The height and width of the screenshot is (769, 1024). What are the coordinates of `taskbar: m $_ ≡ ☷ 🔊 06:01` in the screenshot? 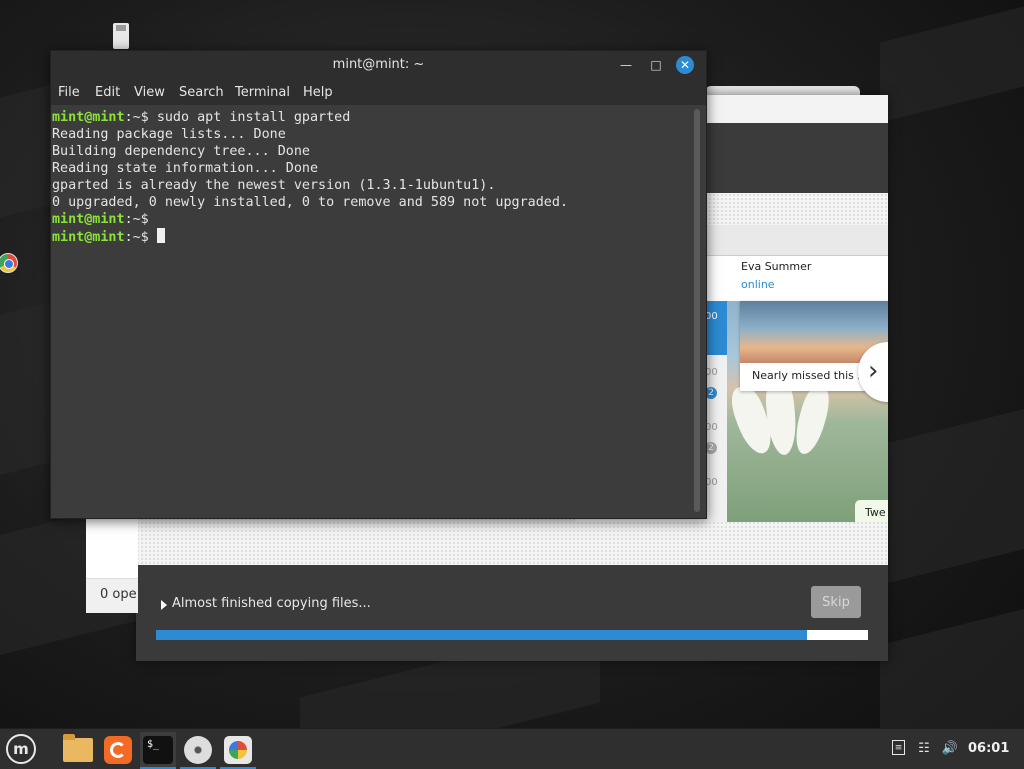 It's located at (512, 748).